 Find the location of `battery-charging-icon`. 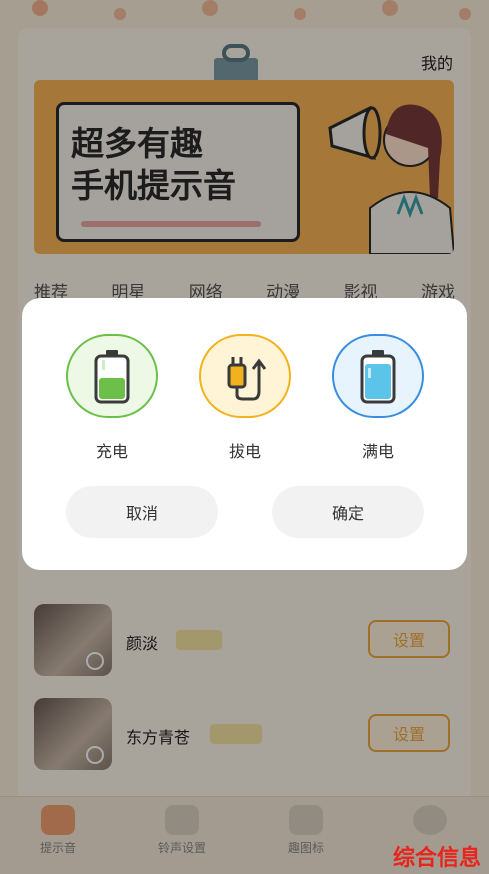

battery-charging-icon is located at coordinates (112, 376).